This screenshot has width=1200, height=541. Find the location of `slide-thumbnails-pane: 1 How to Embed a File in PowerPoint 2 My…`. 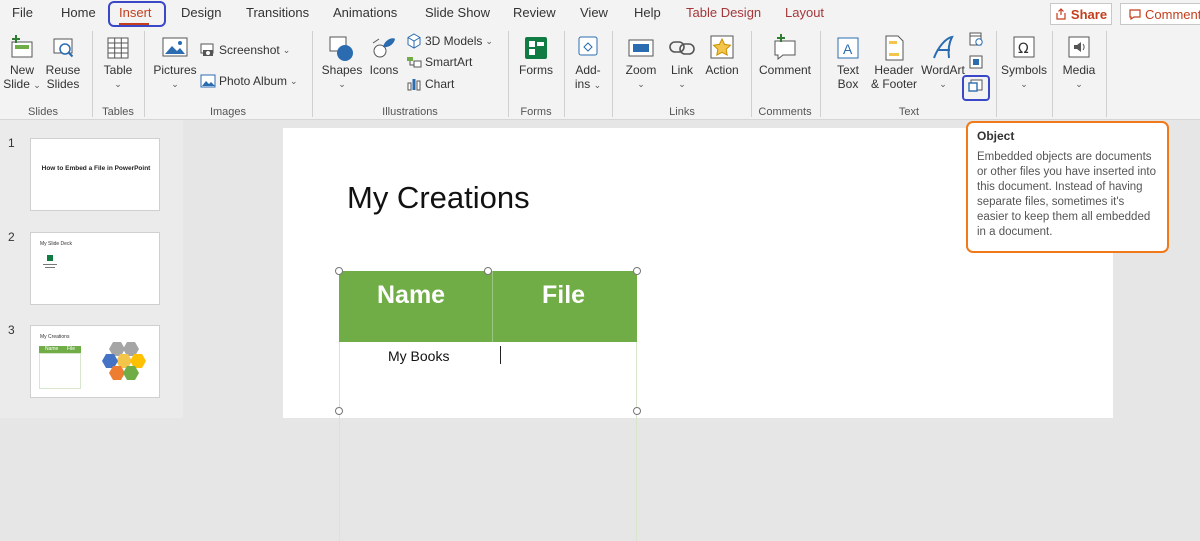

slide-thumbnails-pane: 1 How to Embed a File in PowerPoint 2 My… is located at coordinates (91, 269).